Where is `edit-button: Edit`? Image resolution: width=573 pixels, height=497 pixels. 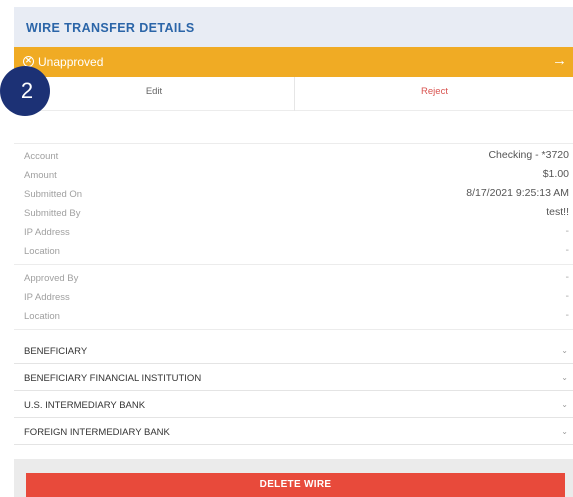
edit-button: Edit is located at coordinates (154, 94).